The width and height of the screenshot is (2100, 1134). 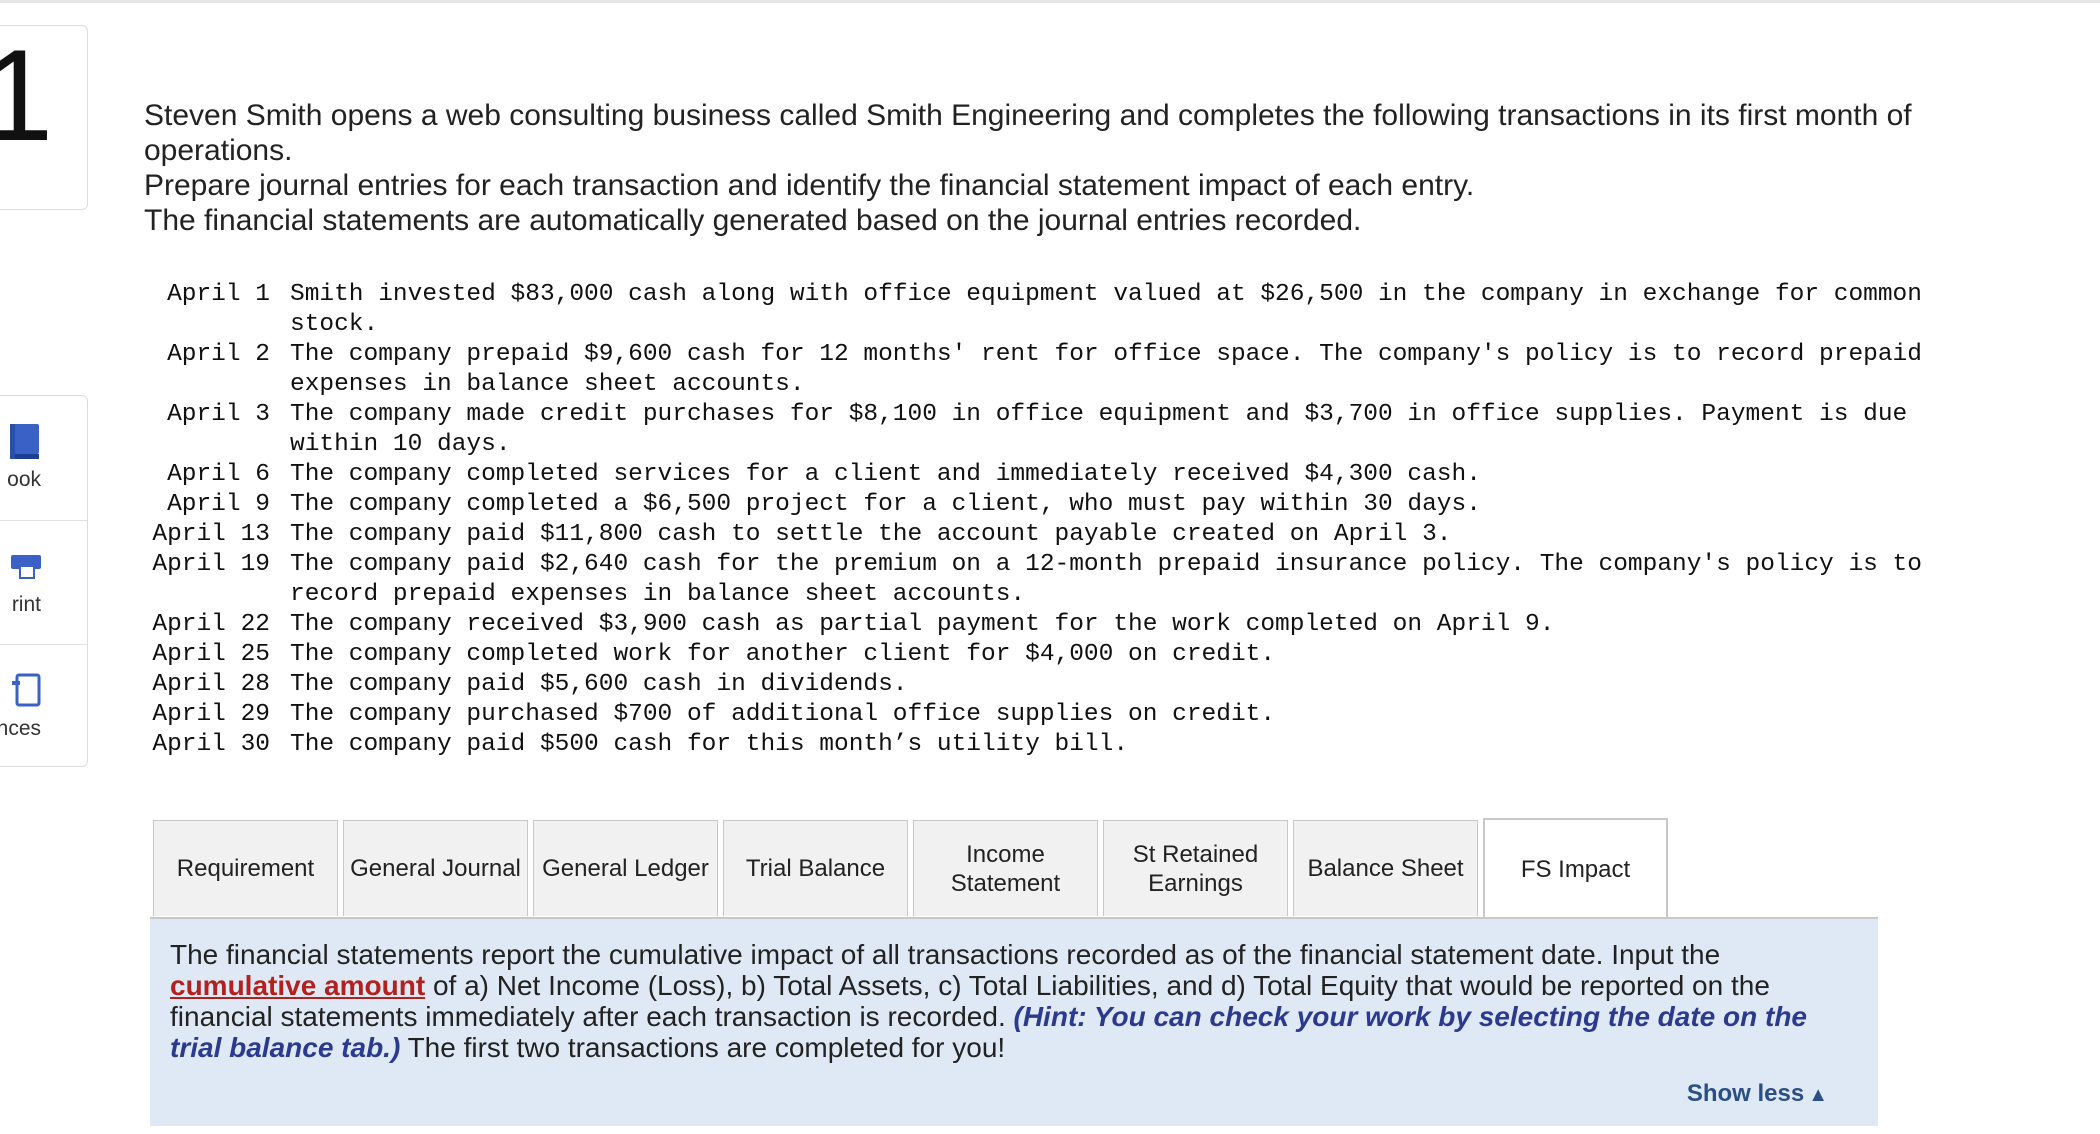 I want to click on caret-up-icon: ▲, so click(x=1818, y=1095).